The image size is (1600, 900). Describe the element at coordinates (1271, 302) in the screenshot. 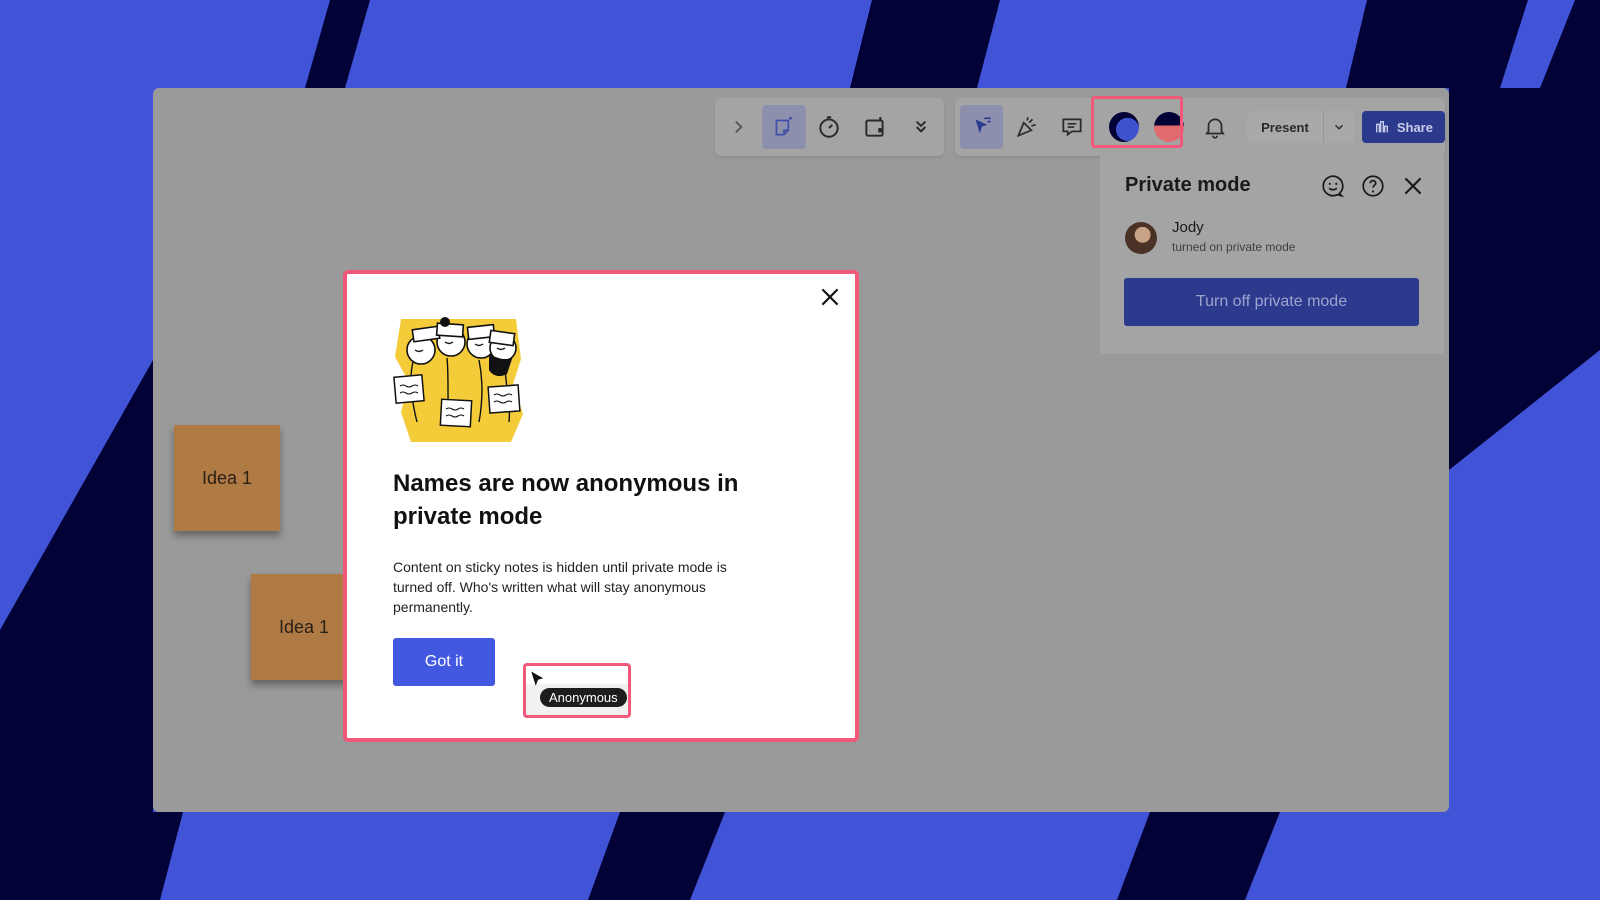

I see `turn-off-private-mode-button: Turn off private mode` at that location.